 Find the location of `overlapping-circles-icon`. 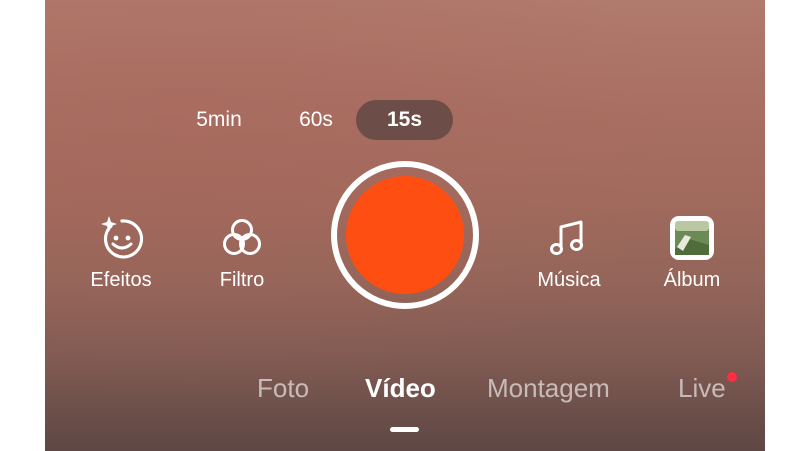

overlapping-circles-icon is located at coordinates (242, 237).